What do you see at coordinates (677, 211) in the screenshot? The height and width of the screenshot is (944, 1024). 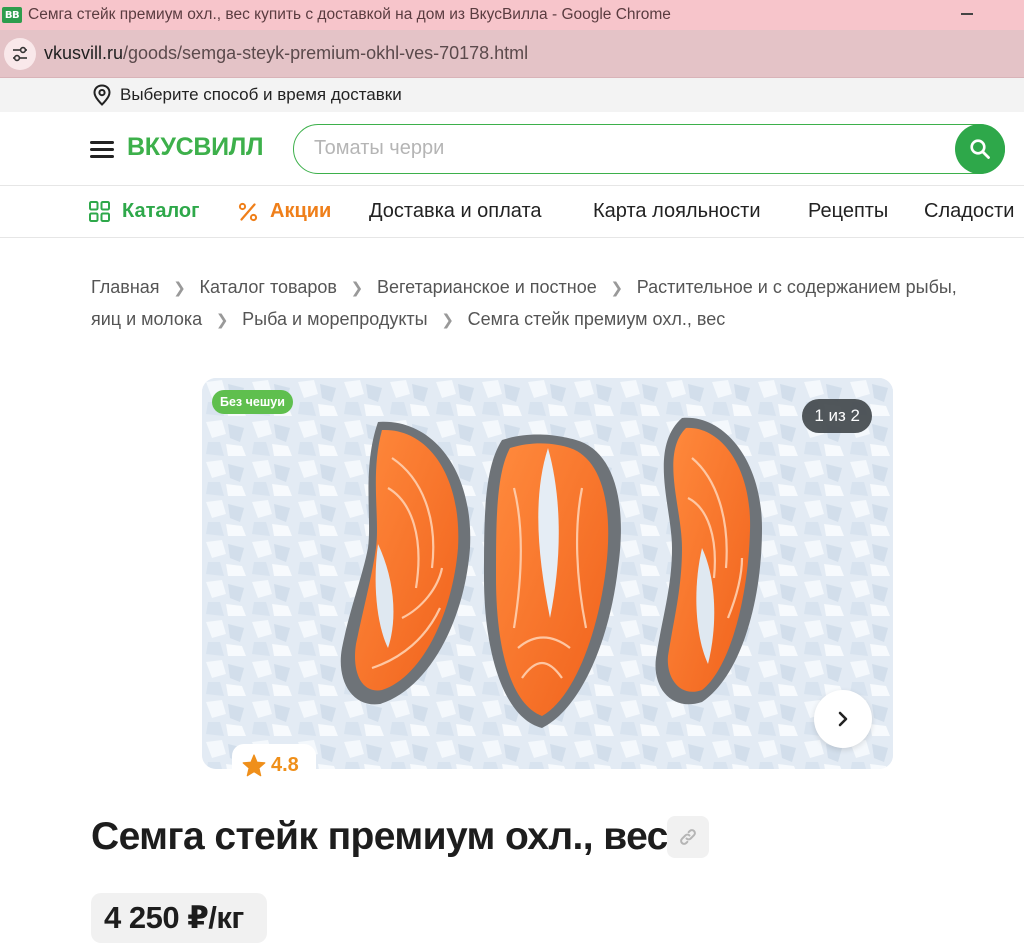 I see `nav-loyalty: Карта лояльности` at bounding box center [677, 211].